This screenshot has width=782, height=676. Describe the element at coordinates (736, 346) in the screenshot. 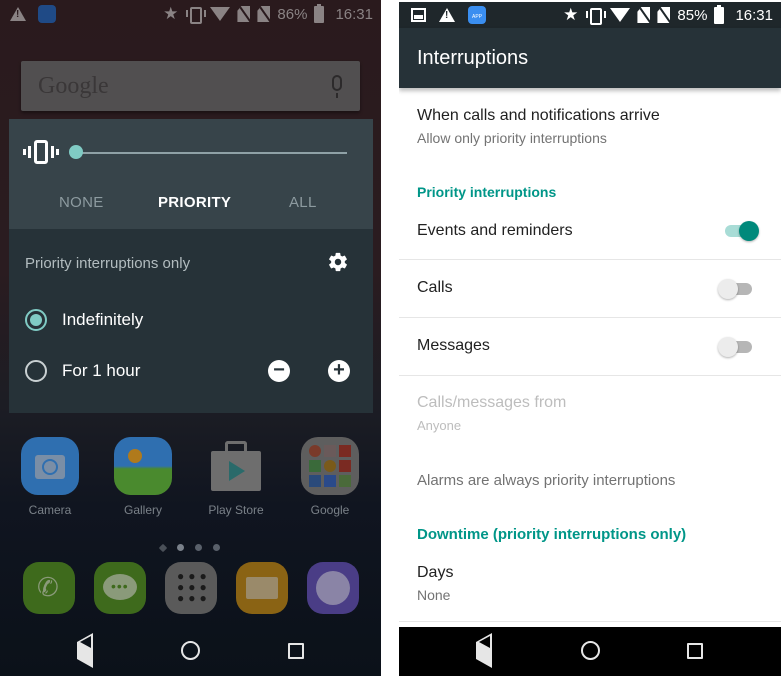

I see `messages-toggle` at that location.